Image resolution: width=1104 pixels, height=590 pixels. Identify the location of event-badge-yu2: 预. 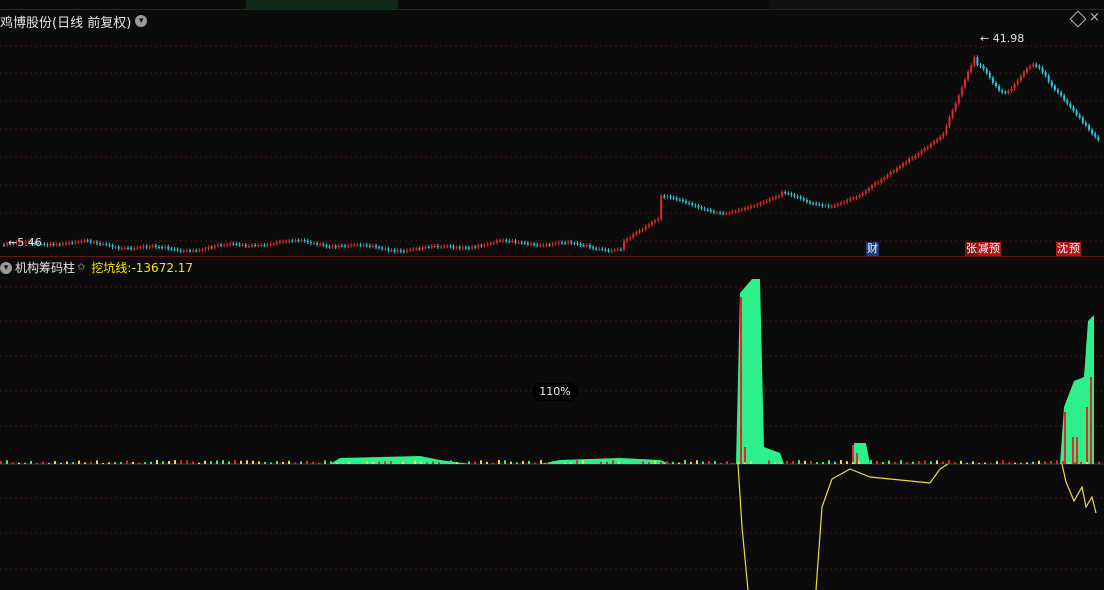
(1074, 249).